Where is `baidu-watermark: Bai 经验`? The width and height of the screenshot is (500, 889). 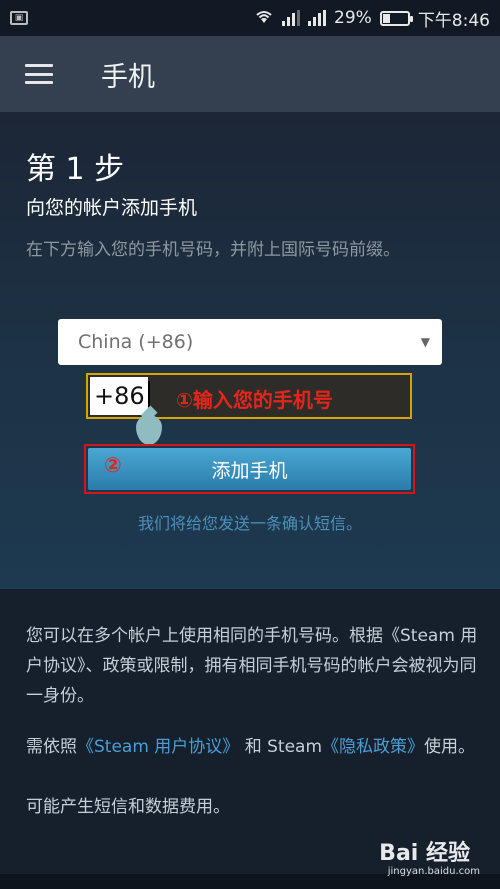 baidu-watermark: Bai 经验 is located at coordinates (424, 853).